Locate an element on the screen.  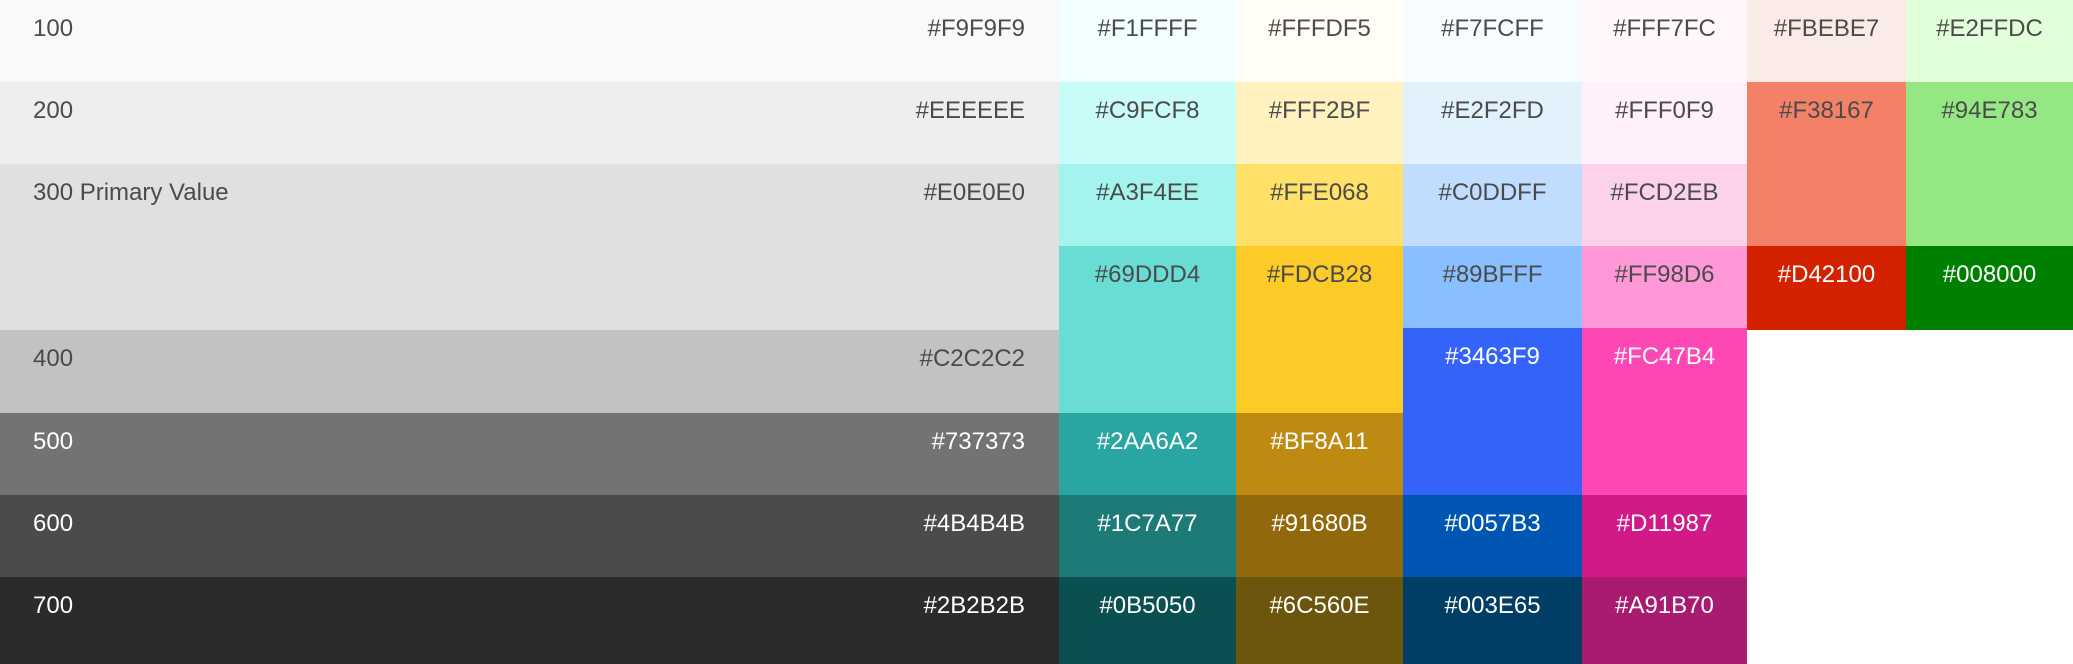
hex-value: #4B4B4B is located at coordinates (974, 523).